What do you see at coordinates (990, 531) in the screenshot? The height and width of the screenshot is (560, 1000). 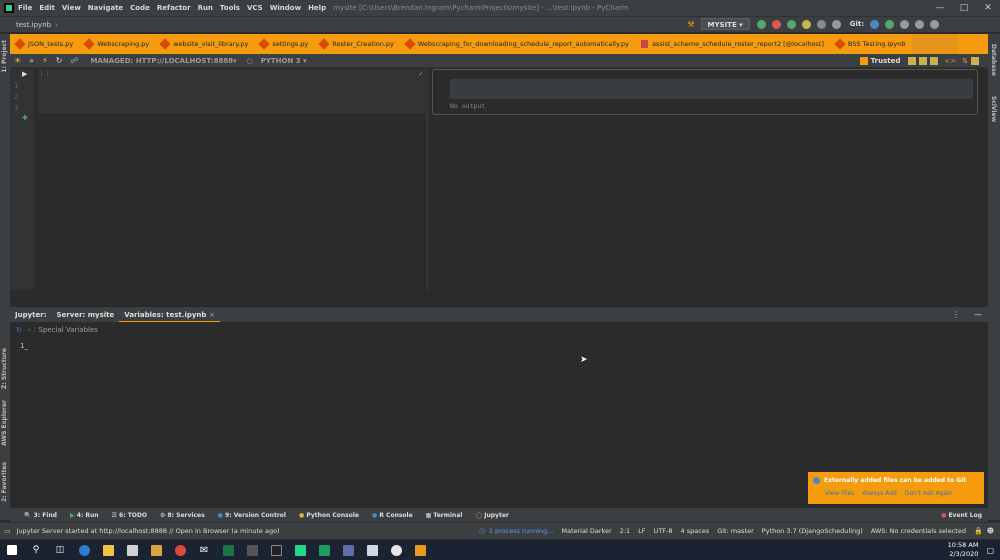 I see `inspector-icon: ☻` at bounding box center [990, 531].